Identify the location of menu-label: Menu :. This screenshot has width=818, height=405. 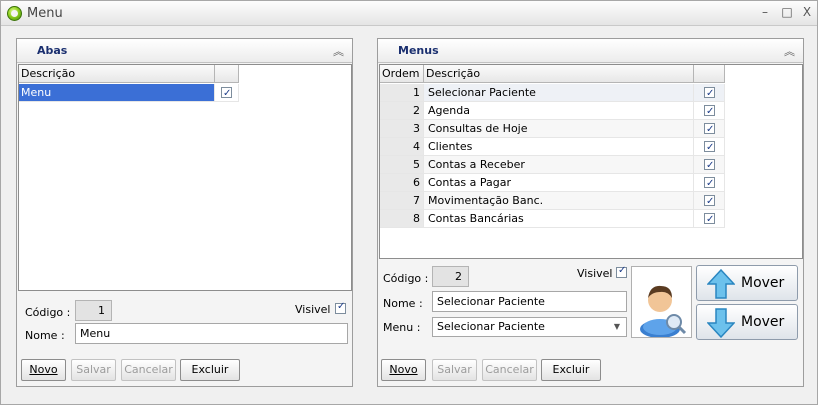
(402, 327).